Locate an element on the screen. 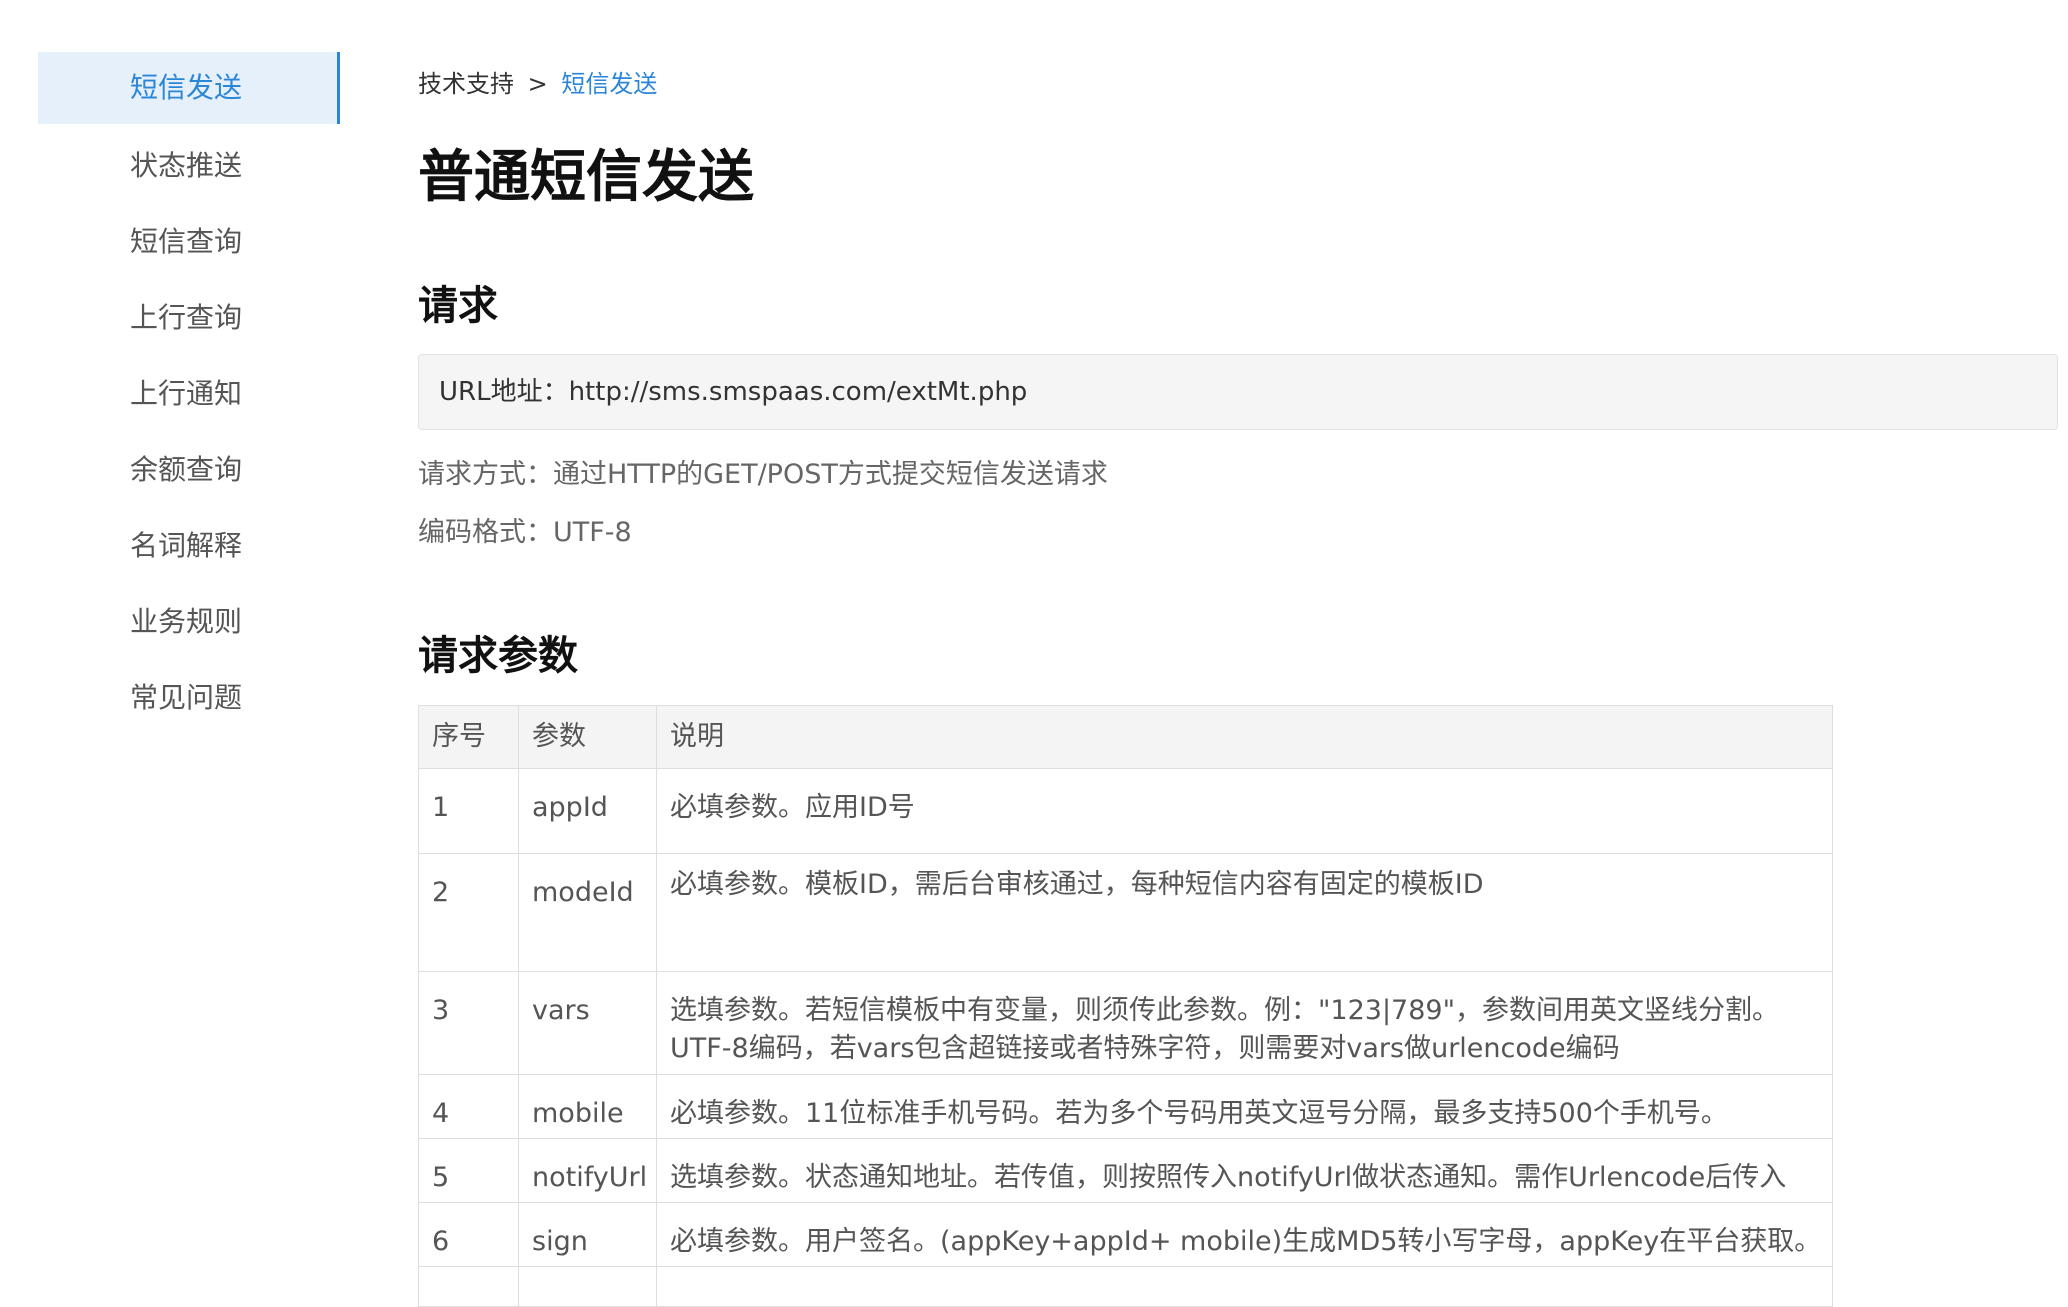 The width and height of the screenshot is (2068, 1307). param-description: 必填参数。模板ID，需后台审核通过，每种短信内容有固定的模板ID is located at coordinates (1244, 912).